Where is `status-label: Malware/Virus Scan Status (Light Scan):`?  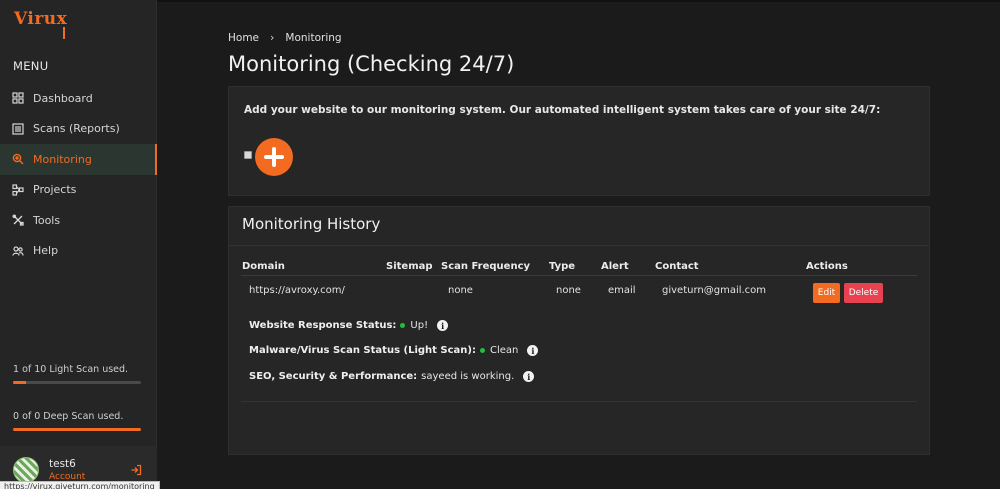 status-label: Malware/Virus Scan Status (Light Scan): is located at coordinates (362, 350).